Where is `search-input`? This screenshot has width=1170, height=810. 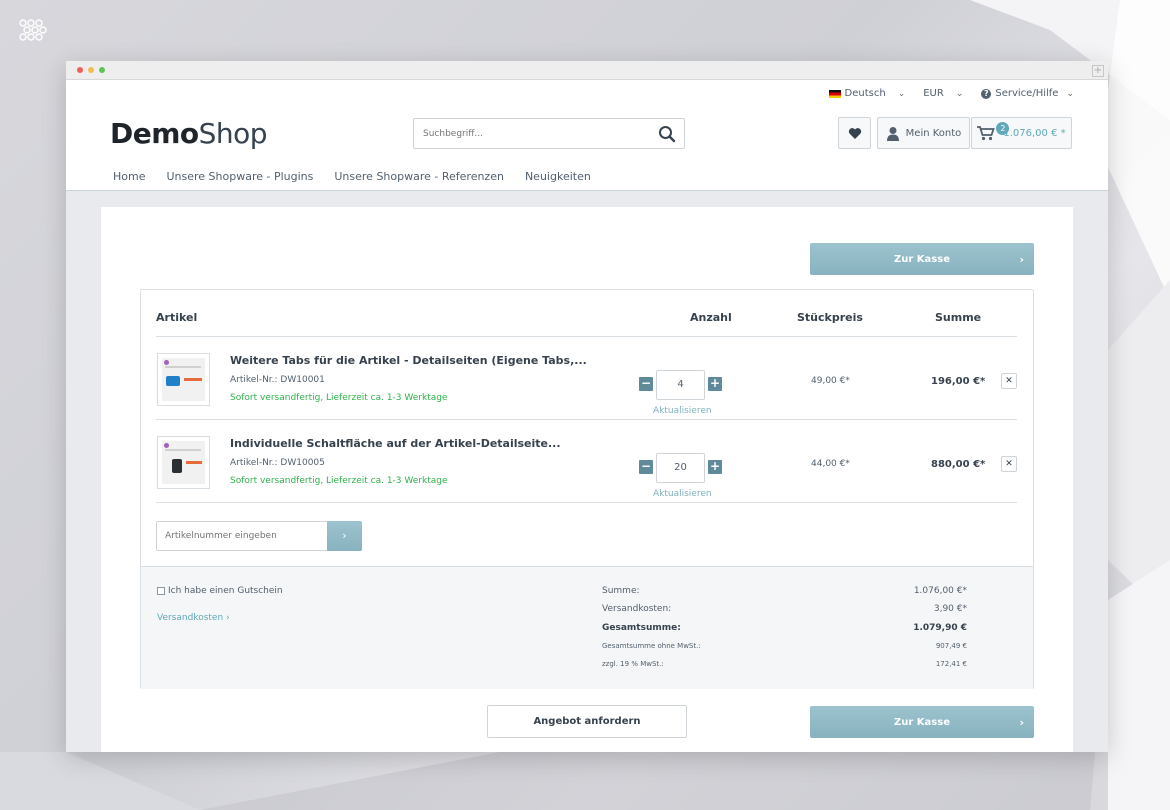 search-input is located at coordinates (529, 133).